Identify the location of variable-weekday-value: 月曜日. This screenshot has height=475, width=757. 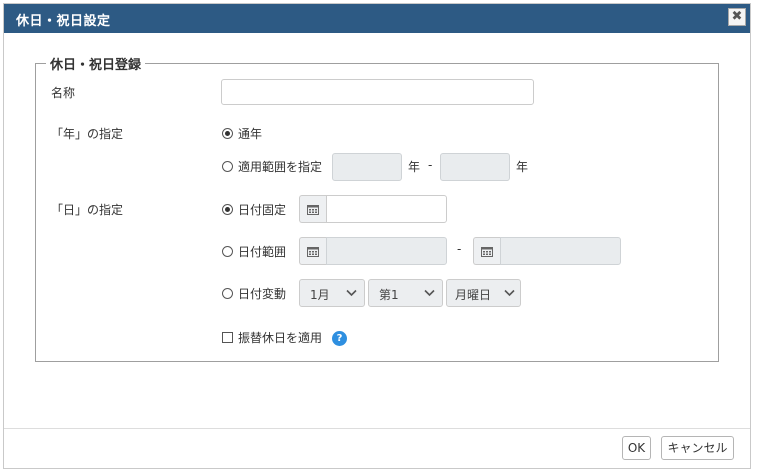
(473, 295).